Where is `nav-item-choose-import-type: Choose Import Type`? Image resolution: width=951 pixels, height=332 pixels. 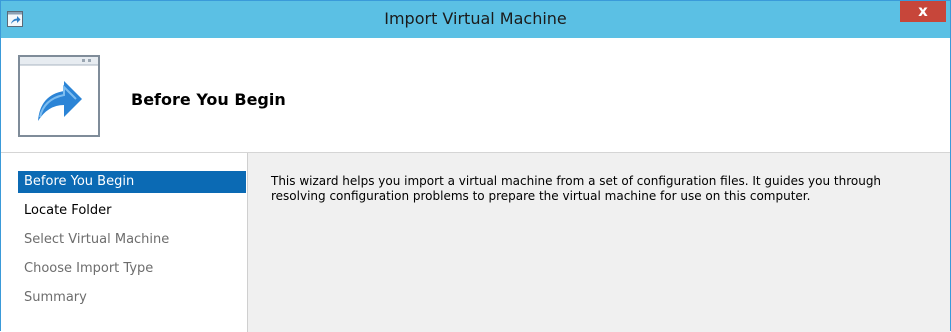
nav-item-choose-import-type: Choose Import Type is located at coordinates (89, 268).